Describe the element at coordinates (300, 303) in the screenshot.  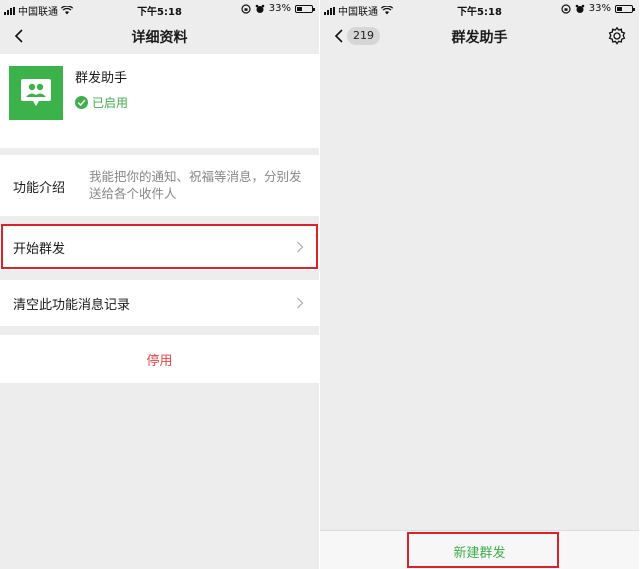
I see `chevron-right-icon` at that location.